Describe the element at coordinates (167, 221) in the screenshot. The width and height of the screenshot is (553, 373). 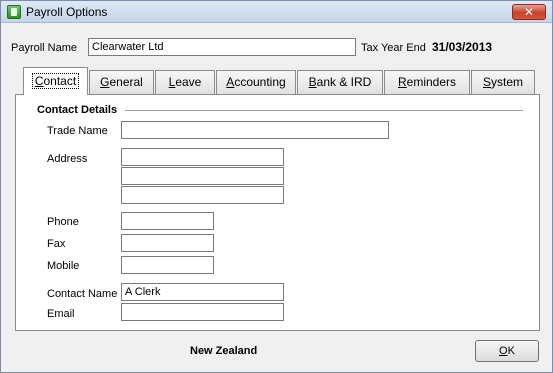
I see `phone-input` at that location.